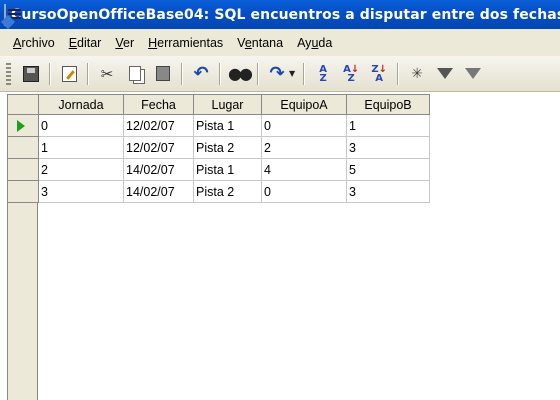 This screenshot has height=400, width=560. Describe the element at coordinates (158, 104) in the screenshot. I see `column-header-fecha: Fecha` at that location.